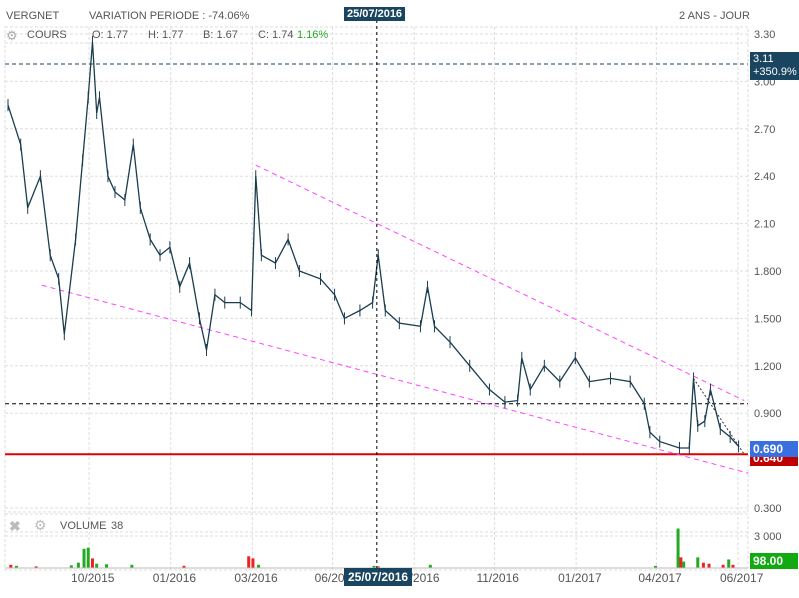  Describe the element at coordinates (276, 35) in the screenshot. I see `close-value: C: 1.74` at that location.